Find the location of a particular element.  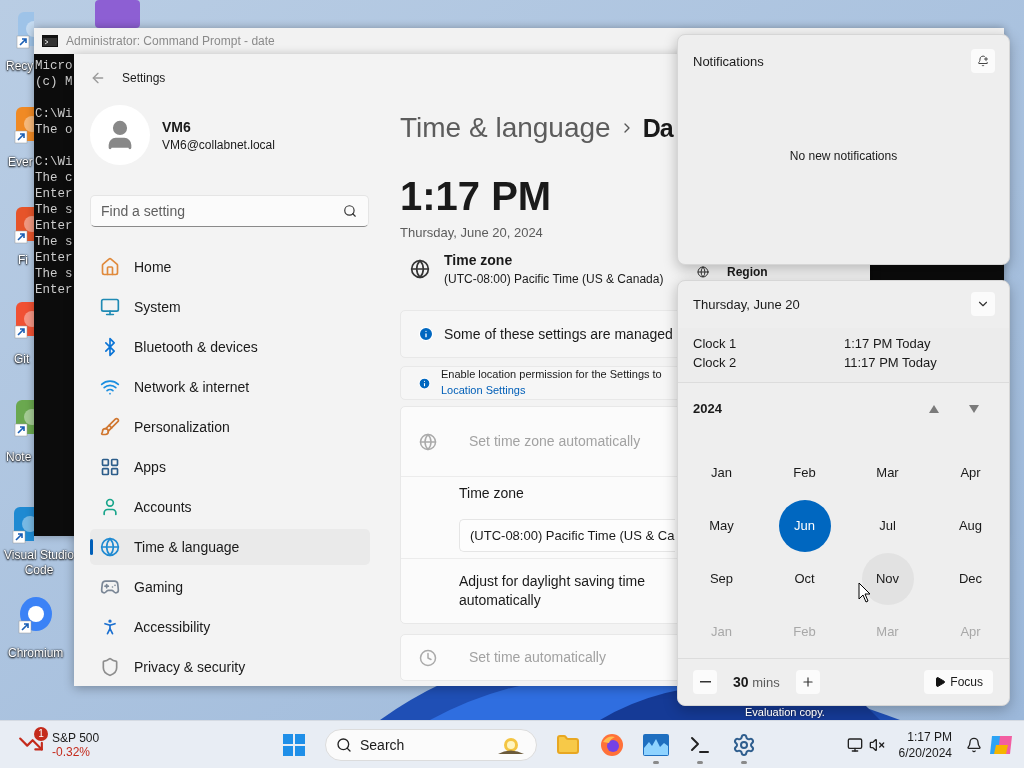

increase-button is located at coordinates (807, 682).